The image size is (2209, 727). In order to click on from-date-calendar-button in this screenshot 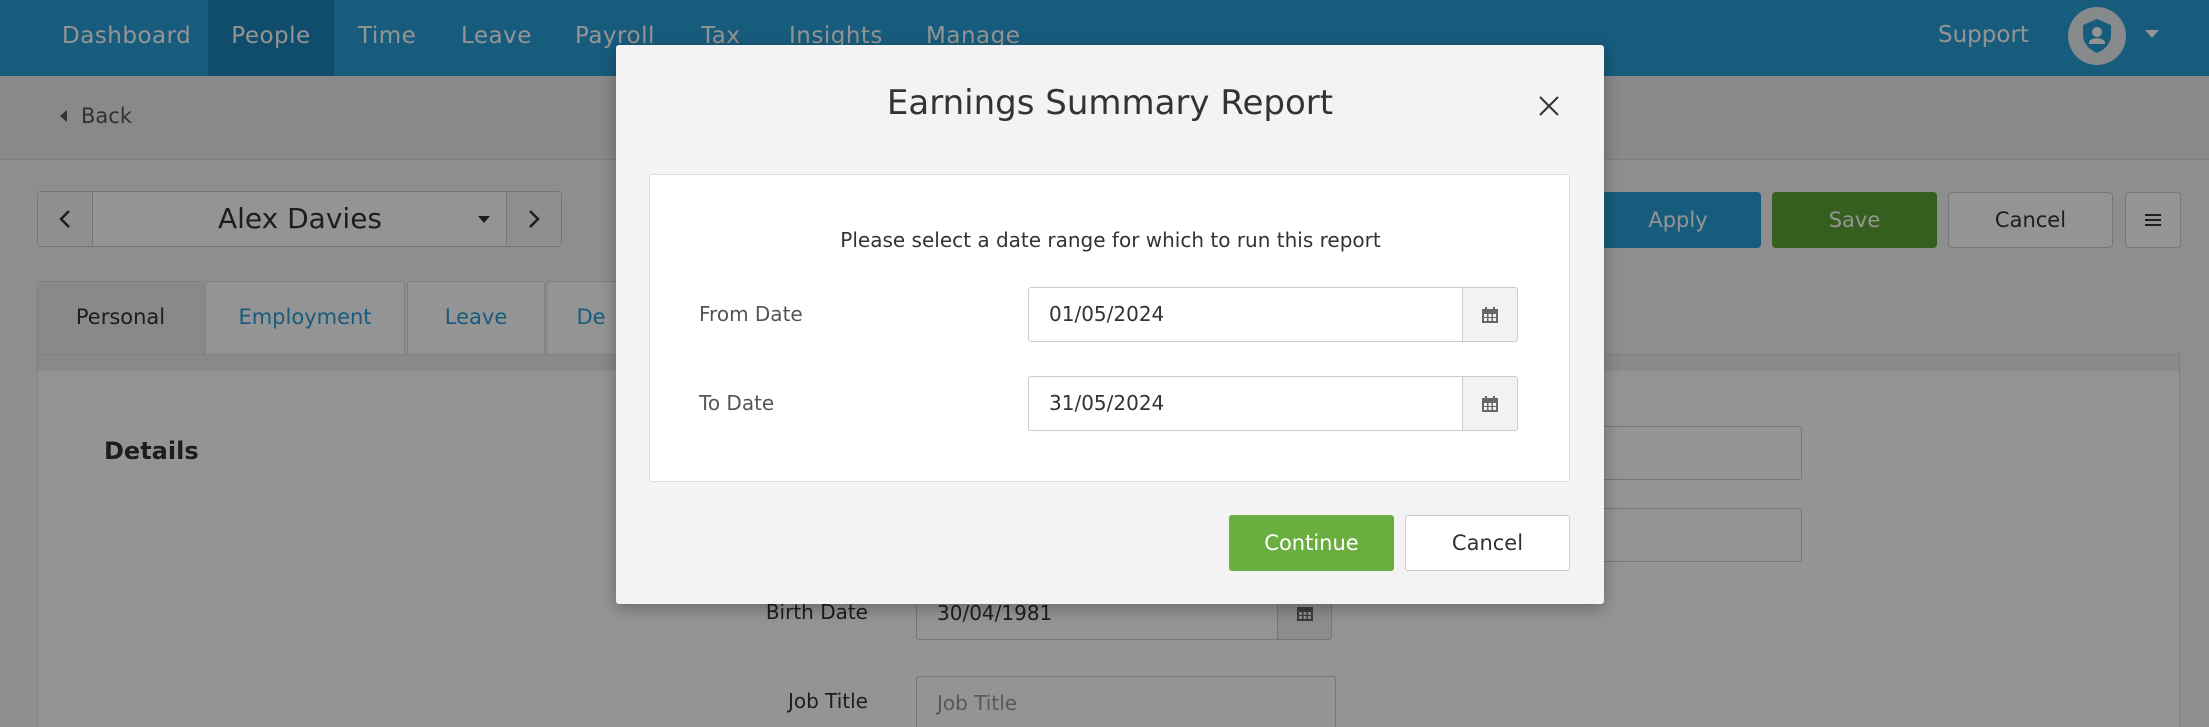, I will do `click(1490, 314)`.